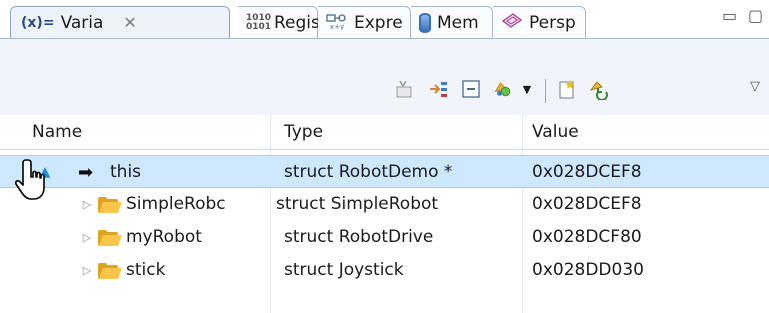  Describe the element at coordinates (599, 89) in the screenshot. I see `remove-global-variables-icon` at that location.